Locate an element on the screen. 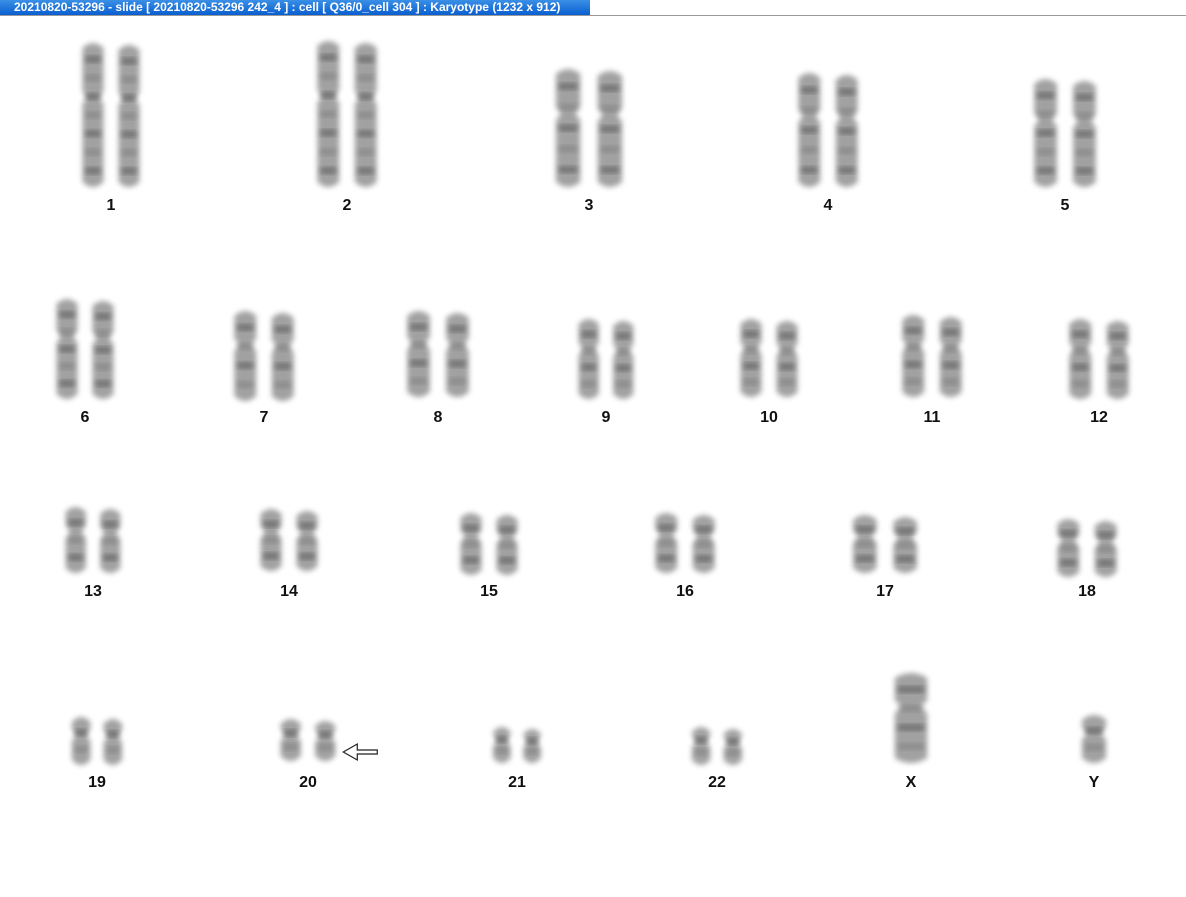  chromosome-pair-6: 6 is located at coordinates (85, 362).